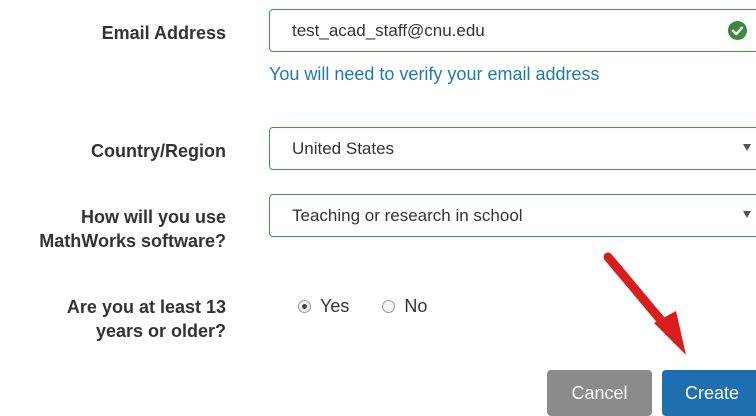 The width and height of the screenshot is (756, 416). Describe the element at coordinates (709, 393) in the screenshot. I see `create-button: Create` at that location.